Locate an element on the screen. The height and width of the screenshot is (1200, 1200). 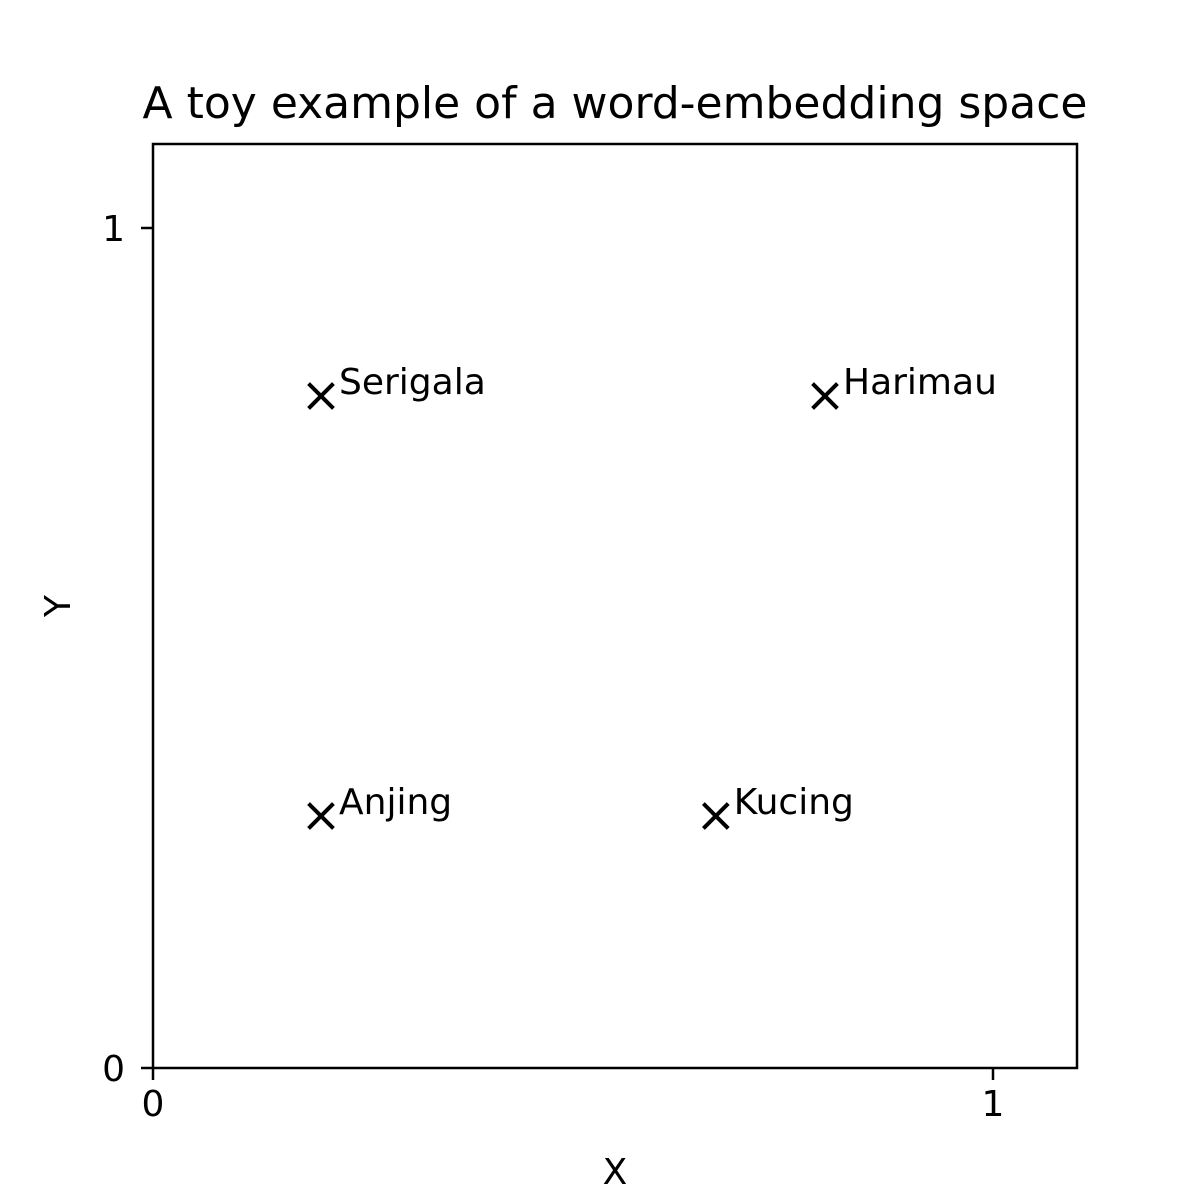
x-tick-label: 1 is located at coordinates (993, 1104).